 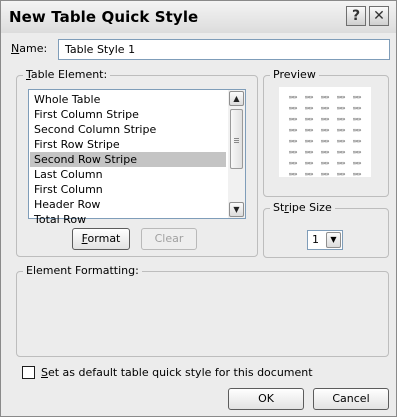 What do you see at coordinates (28, 372) in the screenshot?
I see `set-default-checkbox` at bounding box center [28, 372].